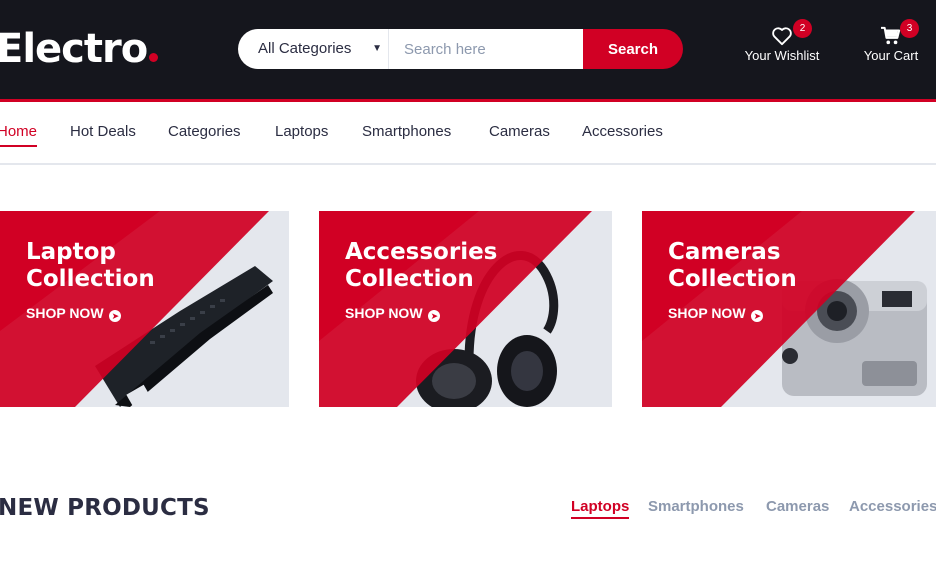 The height and width of the screenshot is (567, 936). Describe the element at coordinates (909, 28) in the screenshot. I see `cart-count-badge: 3` at that location.